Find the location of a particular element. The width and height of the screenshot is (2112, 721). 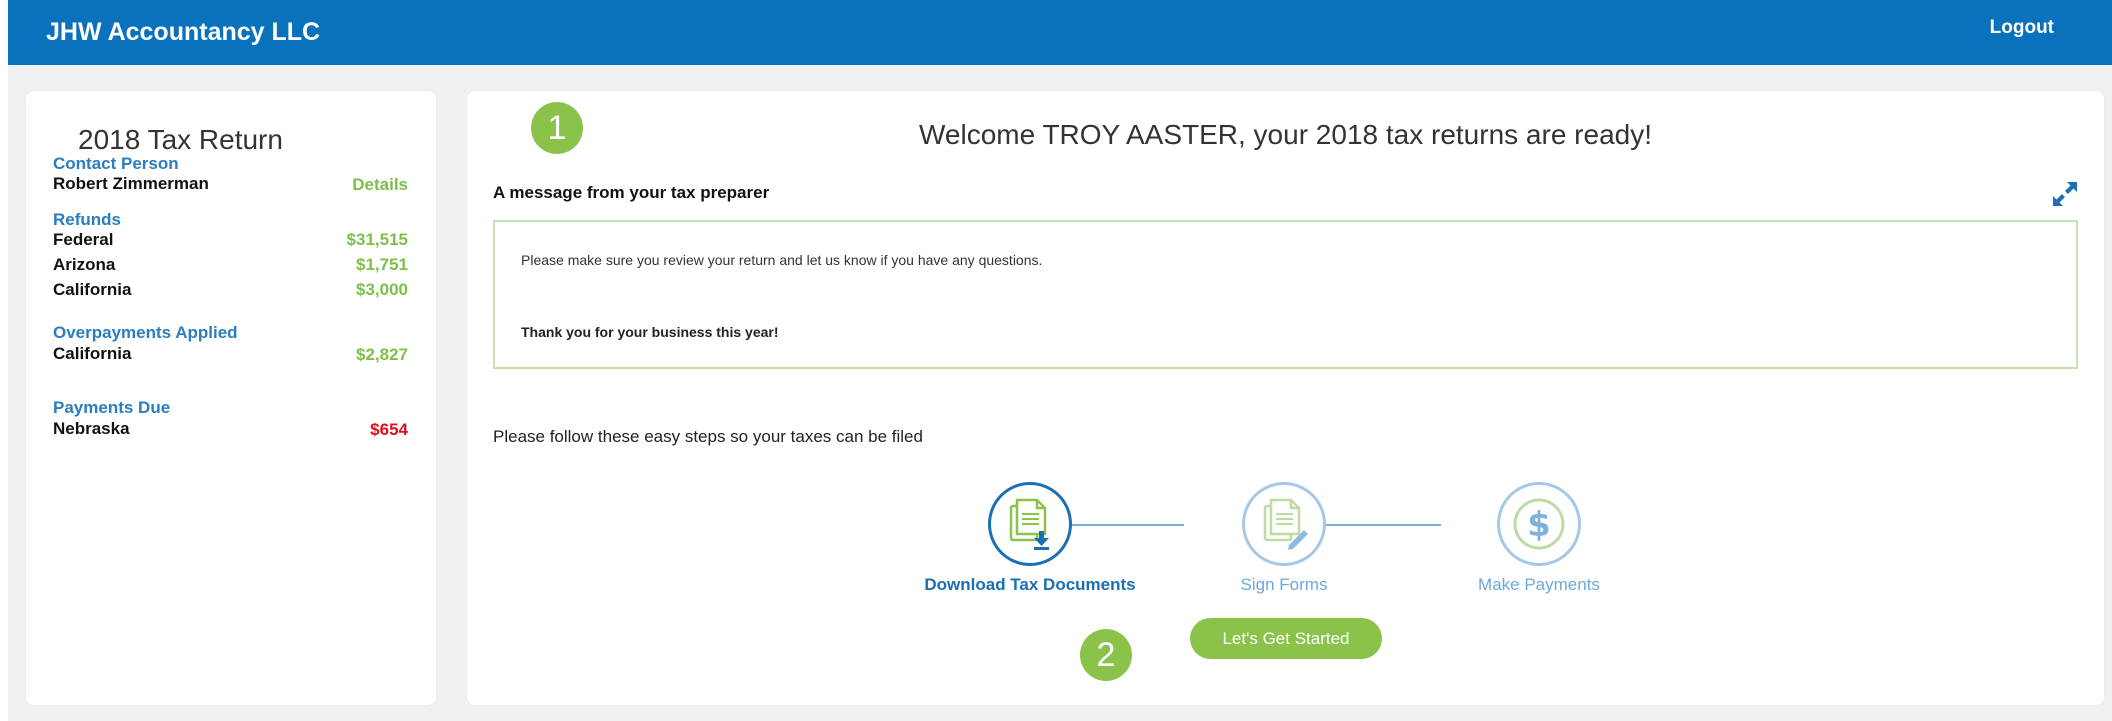

download-document-icon is located at coordinates (1029, 524).